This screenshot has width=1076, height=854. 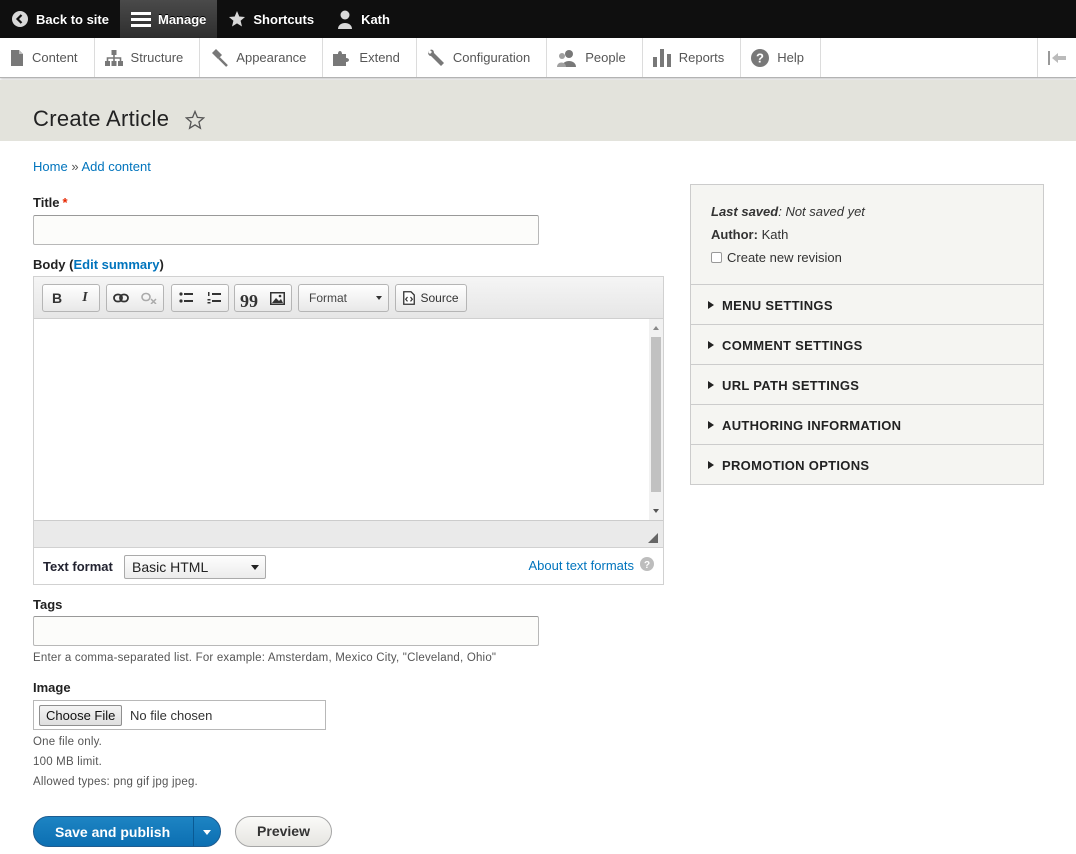 What do you see at coordinates (149, 298) in the screenshot?
I see `unlink-button` at bounding box center [149, 298].